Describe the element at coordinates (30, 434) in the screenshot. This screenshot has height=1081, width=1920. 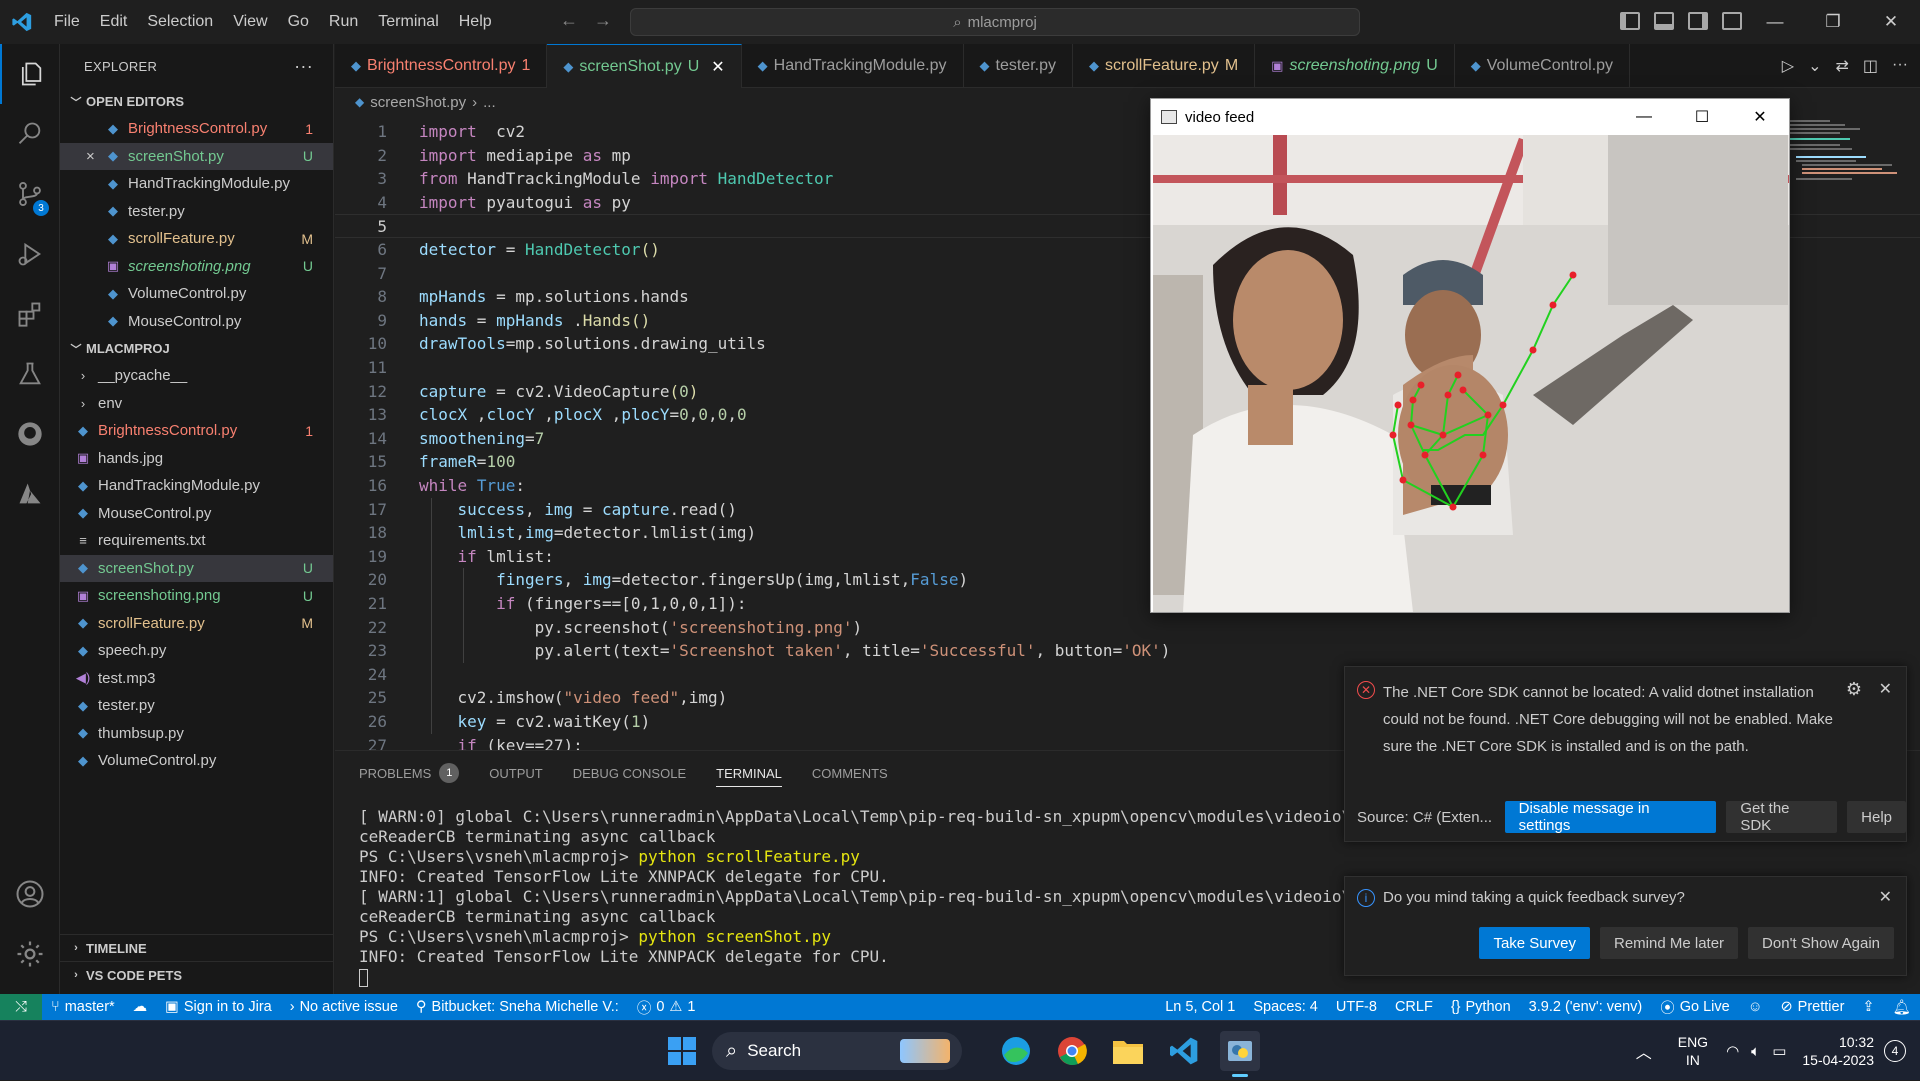
I see `github-icon` at that location.